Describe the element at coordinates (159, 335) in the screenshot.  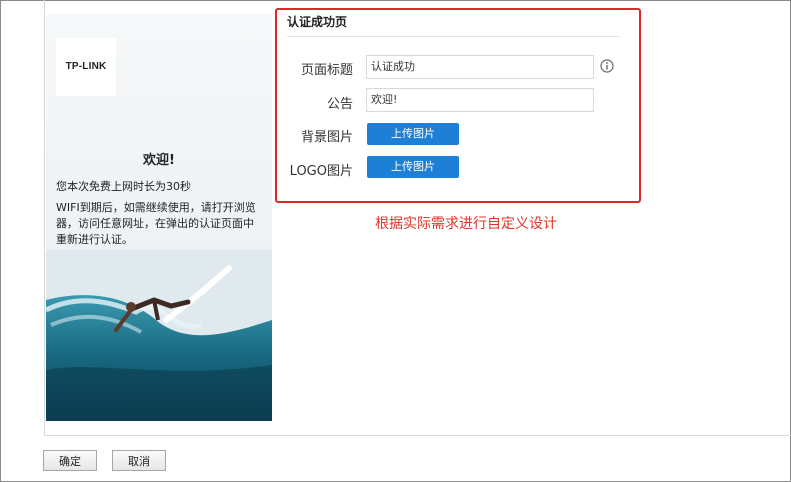
I see `surfer-image` at that location.